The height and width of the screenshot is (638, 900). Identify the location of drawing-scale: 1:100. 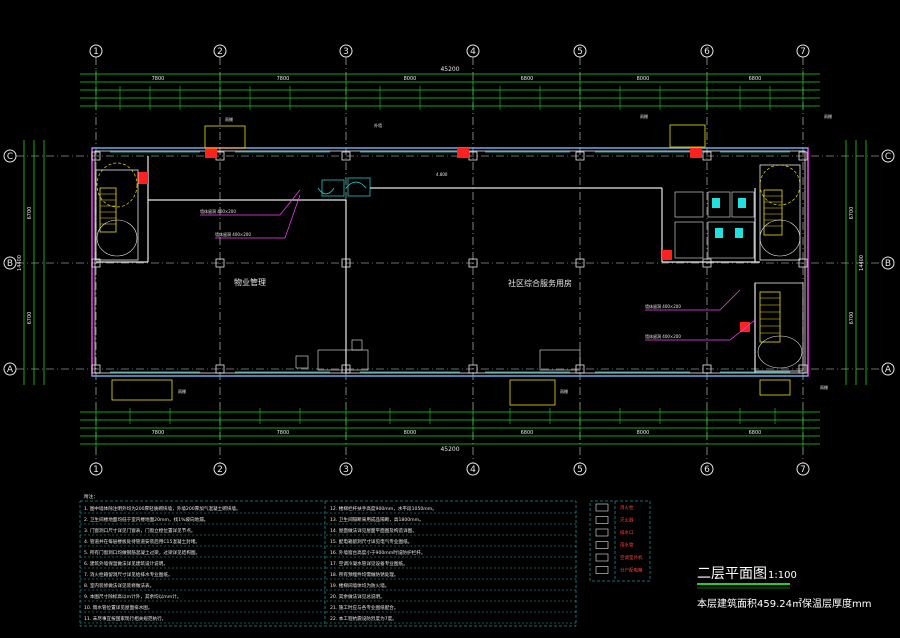
(782, 575).